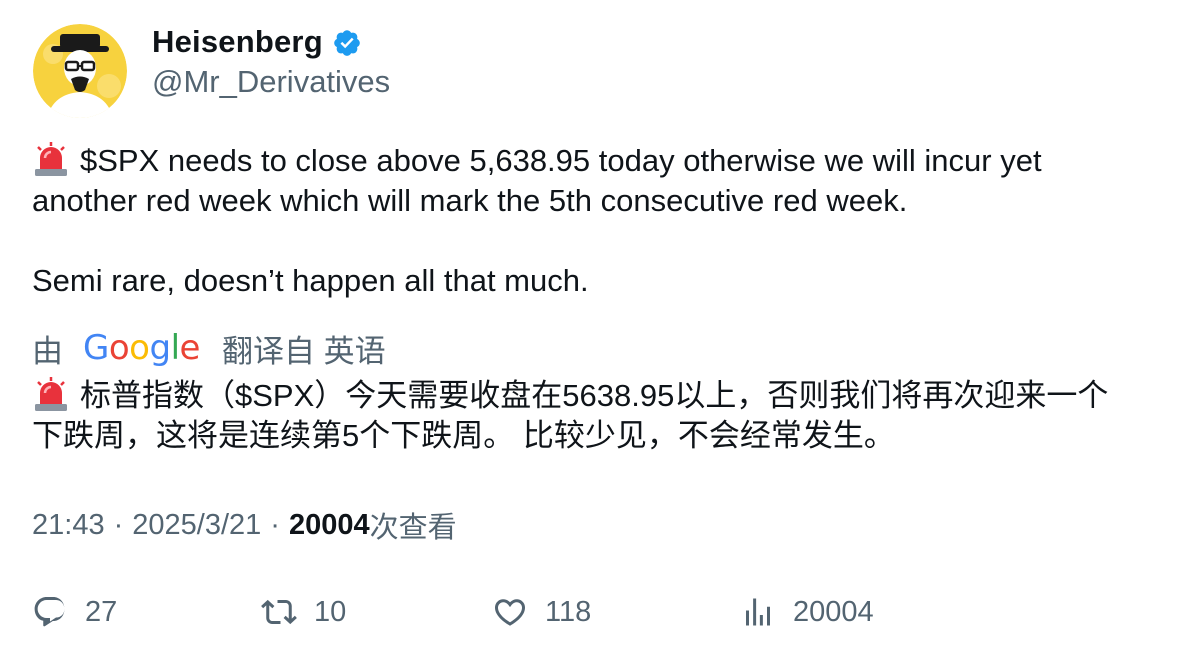  What do you see at coordinates (347, 43) in the screenshot?
I see `verified-badge-icon` at bounding box center [347, 43].